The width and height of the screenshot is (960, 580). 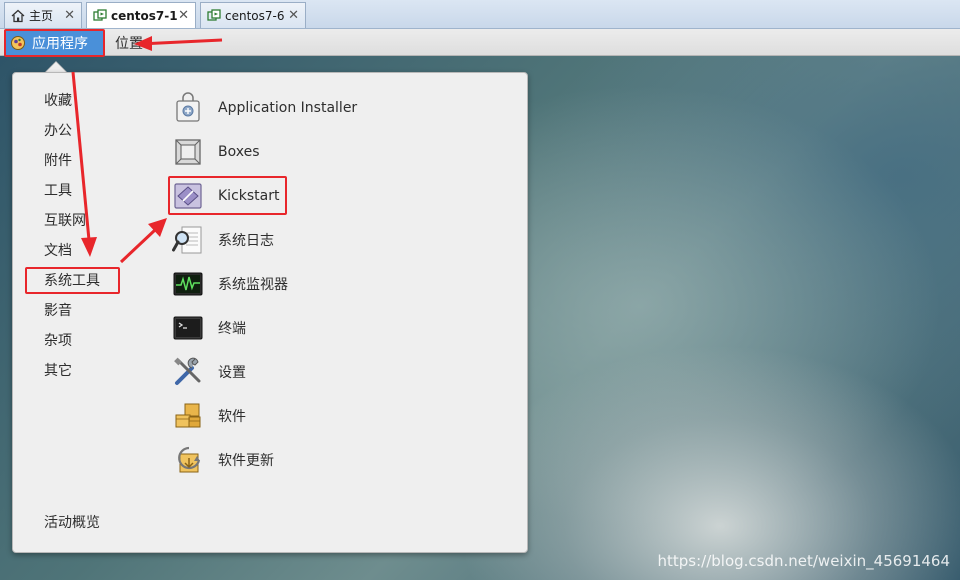 I want to click on tab-centos7-1-label: centos7-1, so click(x=144, y=15).